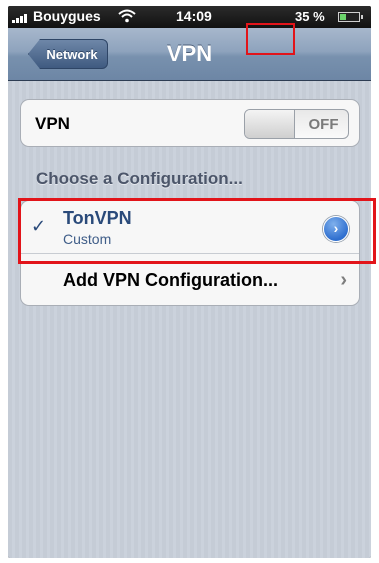 This screenshot has height=563, width=379. What do you see at coordinates (194, 16) in the screenshot?
I see `clock: 14:09` at bounding box center [194, 16].